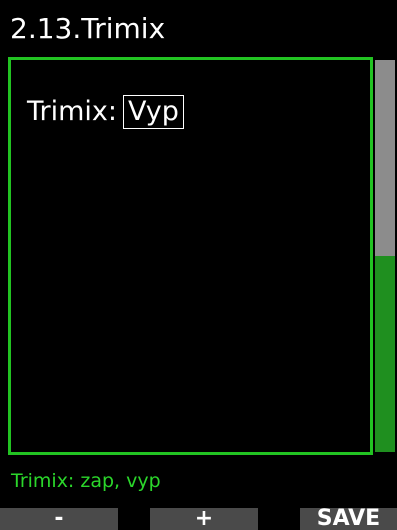 The width and height of the screenshot is (397, 530). What do you see at coordinates (198, 26) in the screenshot?
I see `title-bar: 2.13.Trimix` at bounding box center [198, 26].